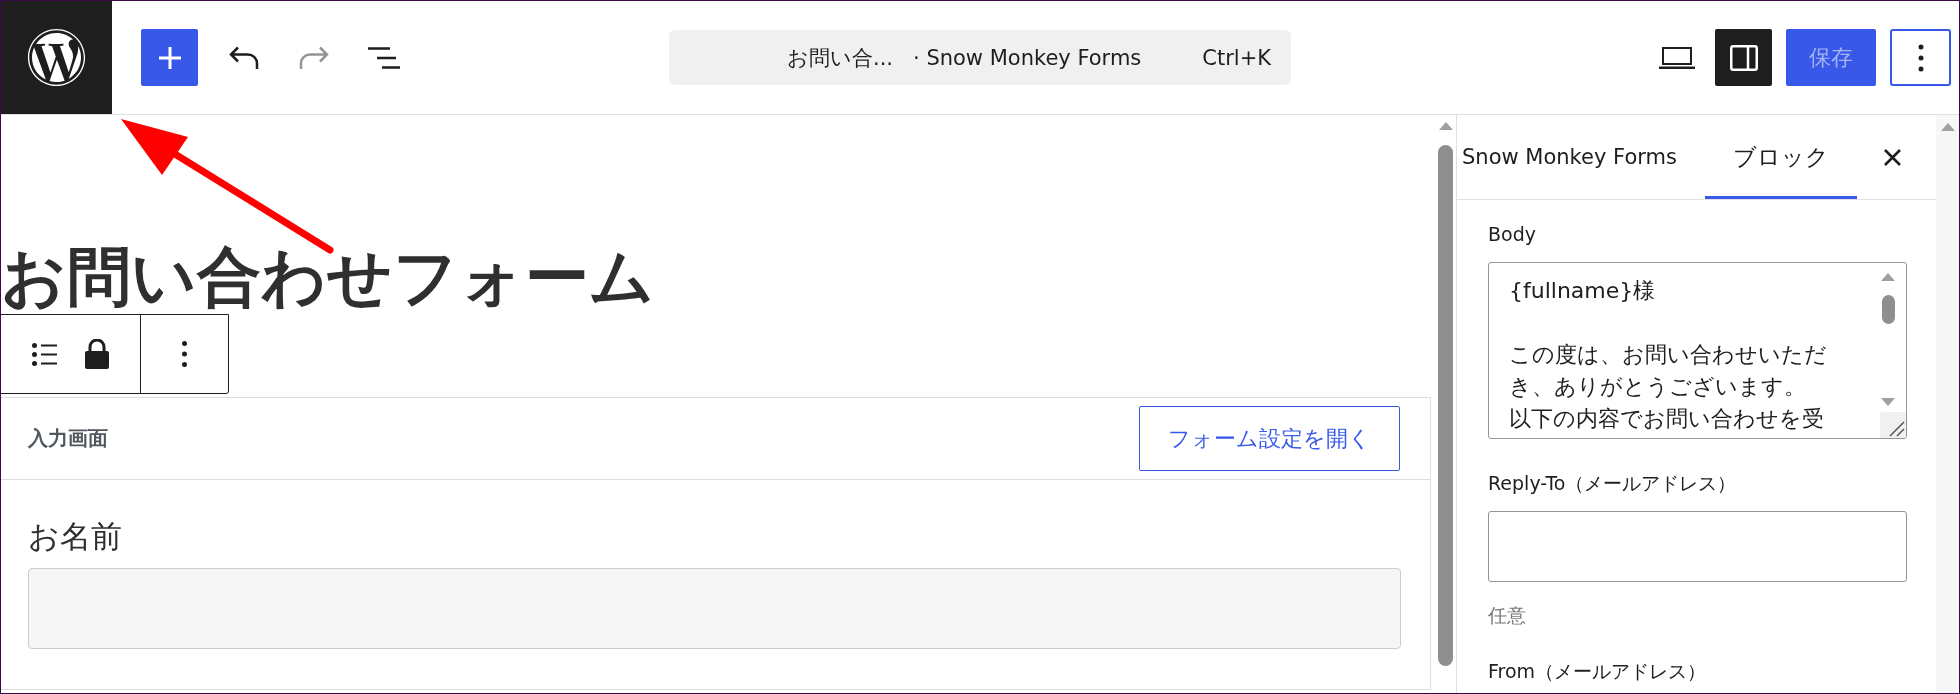 The width and height of the screenshot is (1960, 694). Describe the element at coordinates (1677, 57) in the screenshot. I see `laptop-icon` at that location.